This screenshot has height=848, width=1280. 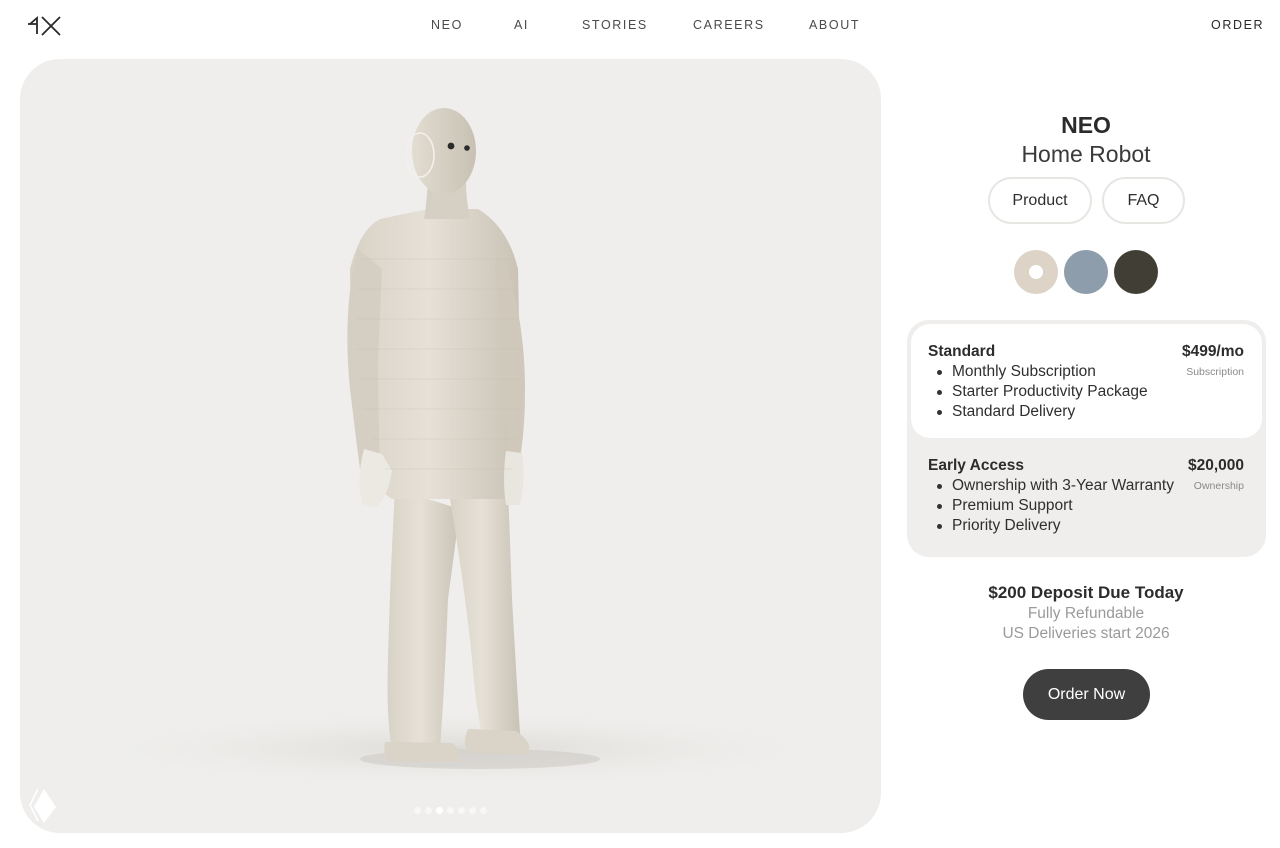 I want to click on plan-name: Early Access, so click(x=976, y=465).